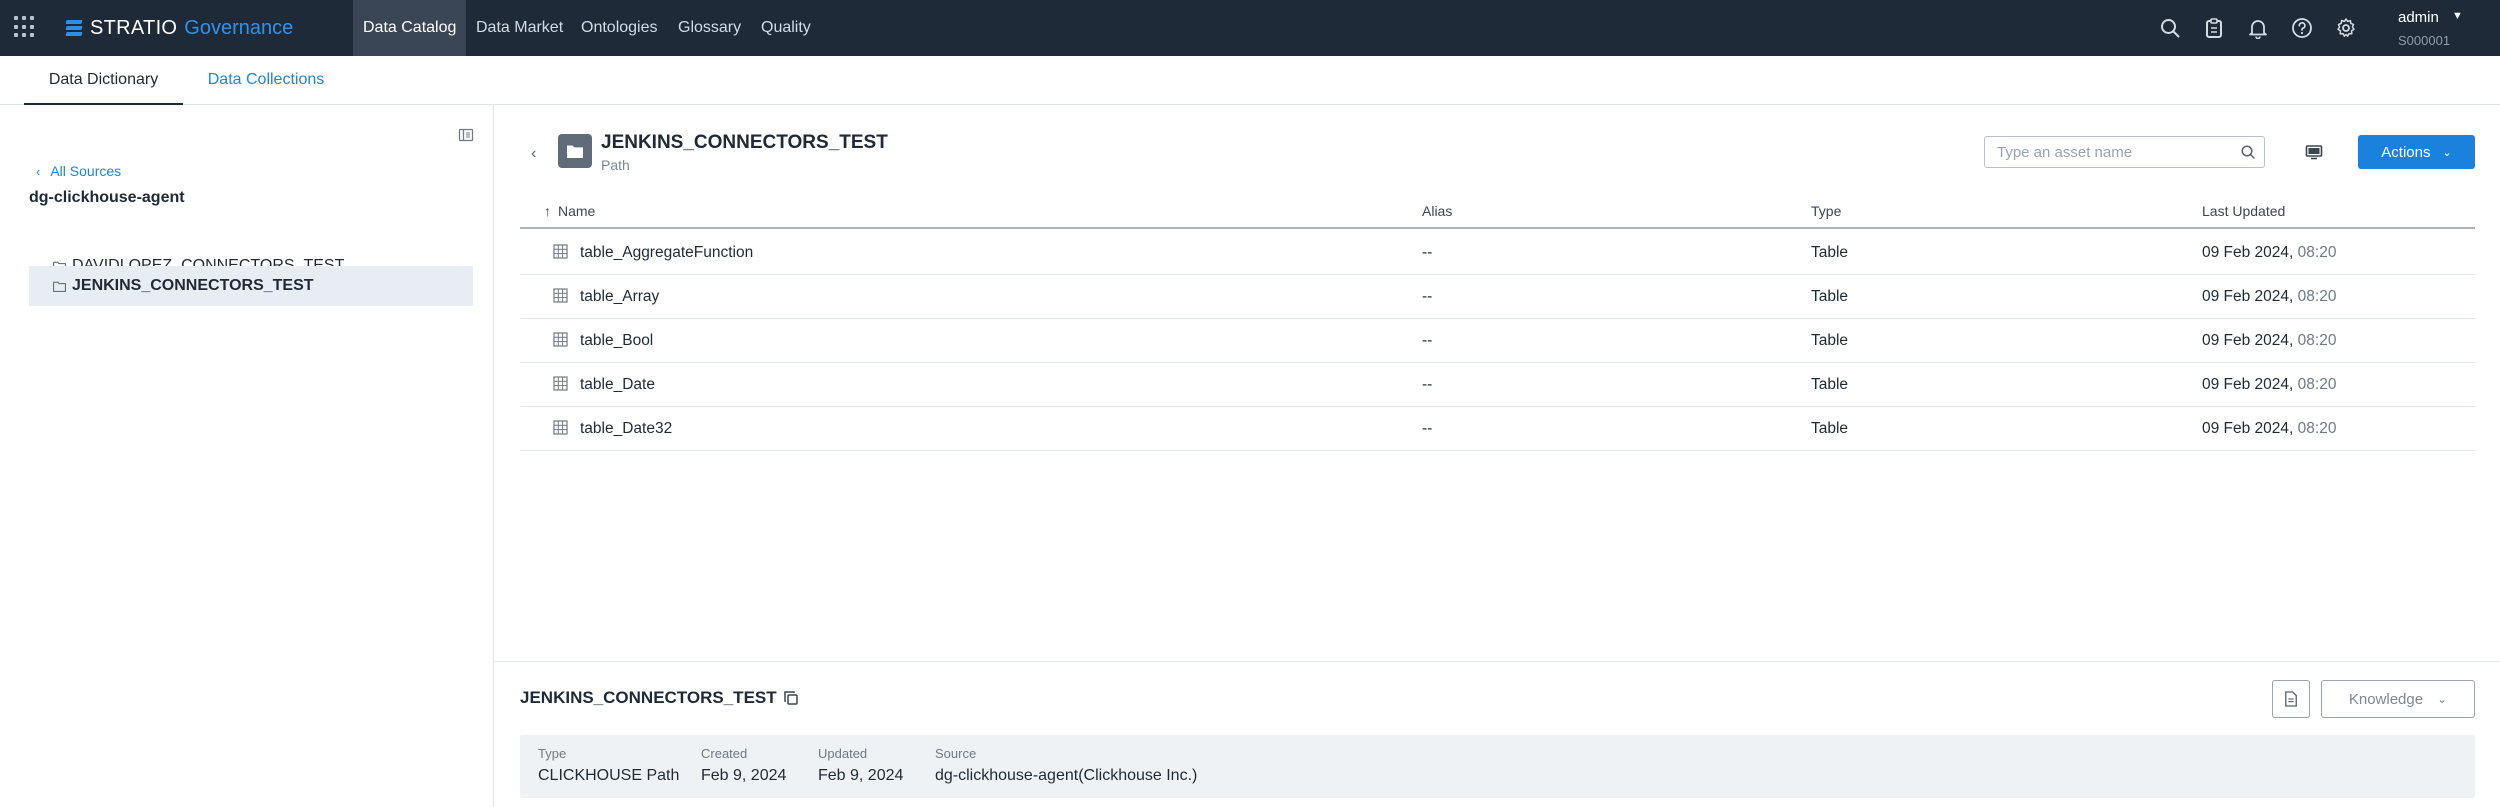 This screenshot has height=807, width=2500. What do you see at coordinates (1497, 429) in the screenshot?
I see `table-row: table_Date32 -- Table 09 Feb 2024, 08:20` at bounding box center [1497, 429].